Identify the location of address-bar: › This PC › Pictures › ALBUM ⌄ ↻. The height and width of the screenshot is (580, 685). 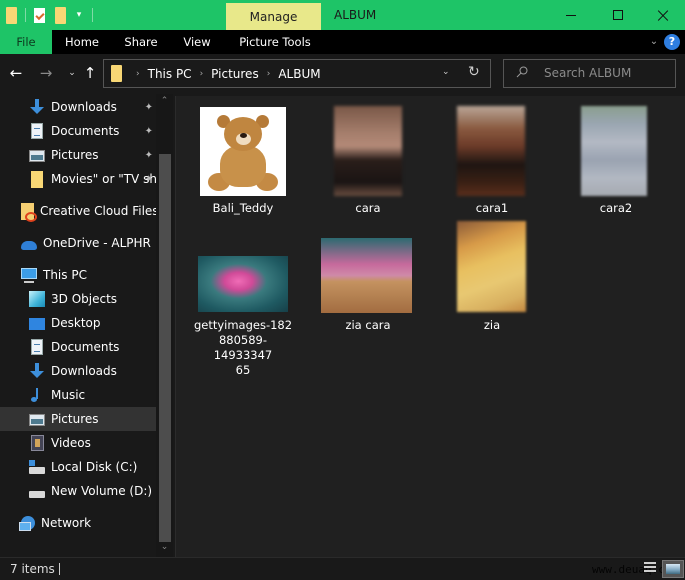
(297, 73).